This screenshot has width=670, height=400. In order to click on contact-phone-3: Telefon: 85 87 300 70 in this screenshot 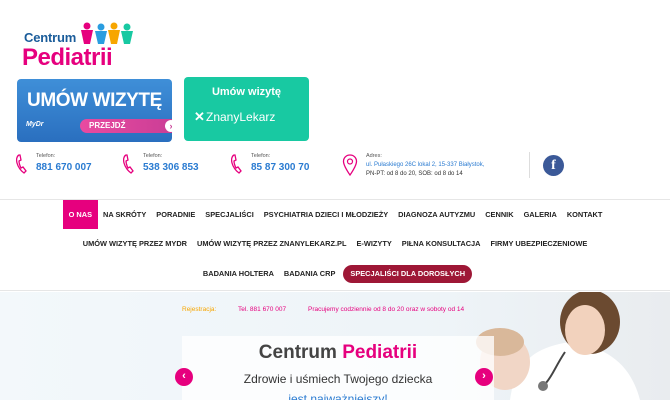, I will do `click(281, 167)`.